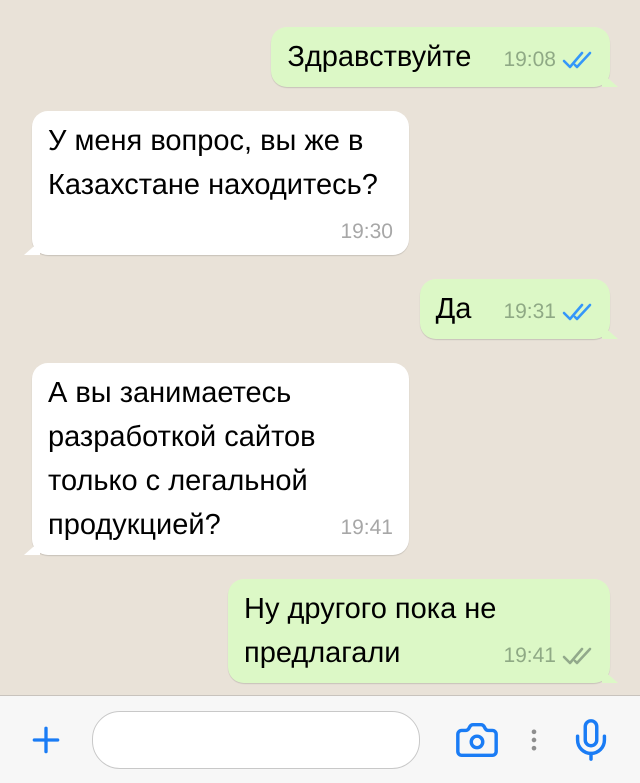 The width and height of the screenshot is (640, 783). Describe the element at coordinates (370, 631) in the screenshot. I see `message-text: Ну другого пока не предлагали` at that location.